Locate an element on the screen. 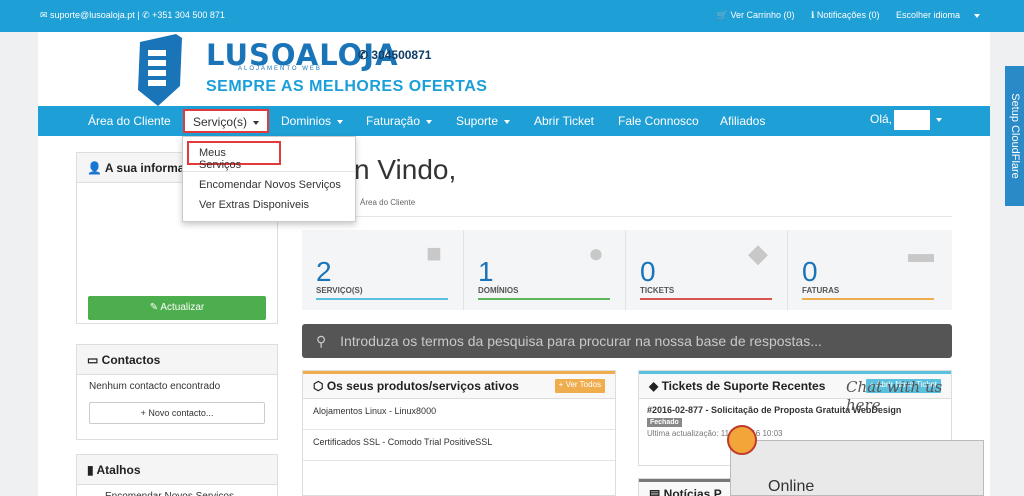 This screenshot has width=1024, height=496. product-item: Alojamentos Linux - Linux8000 is located at coordinates (459, 414).